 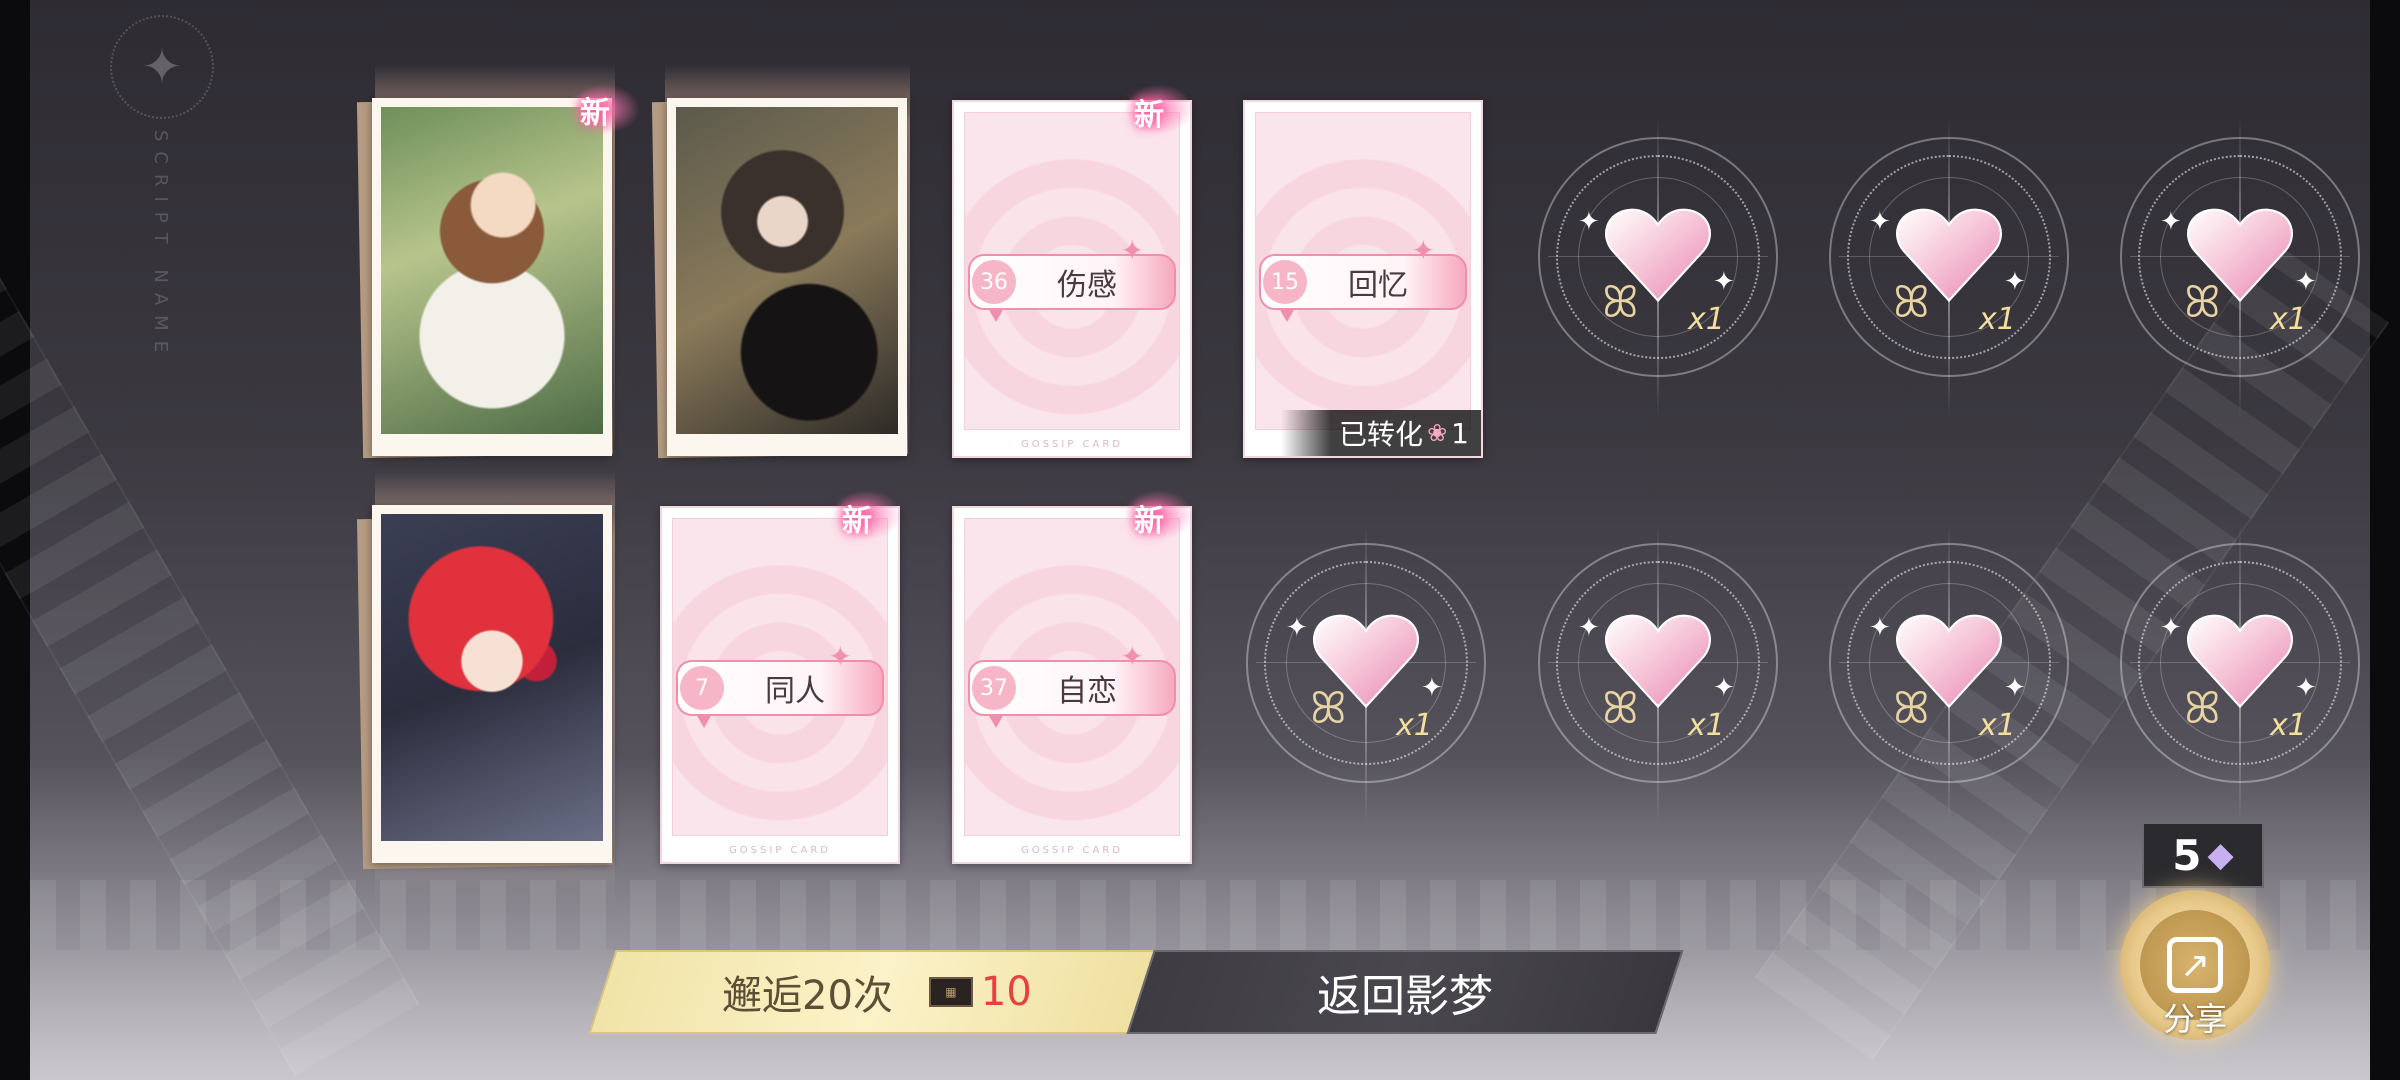 I want to click on gossip-card-sadness: ✦ 36 伤感 GOSSIP CARD 新, so click(x=1073, y=271).